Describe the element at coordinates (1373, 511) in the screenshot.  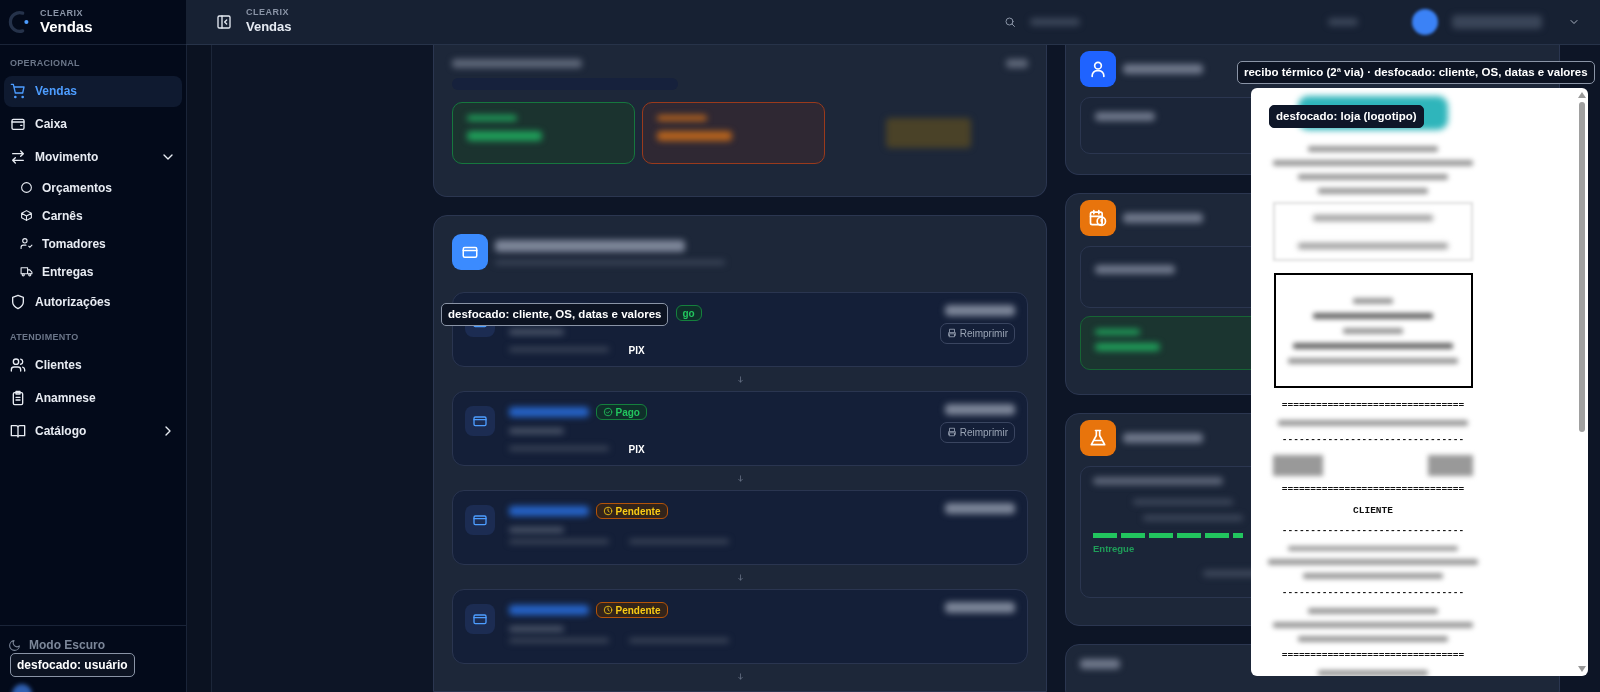
I see `receipt-line: CLIENTE` at that location.